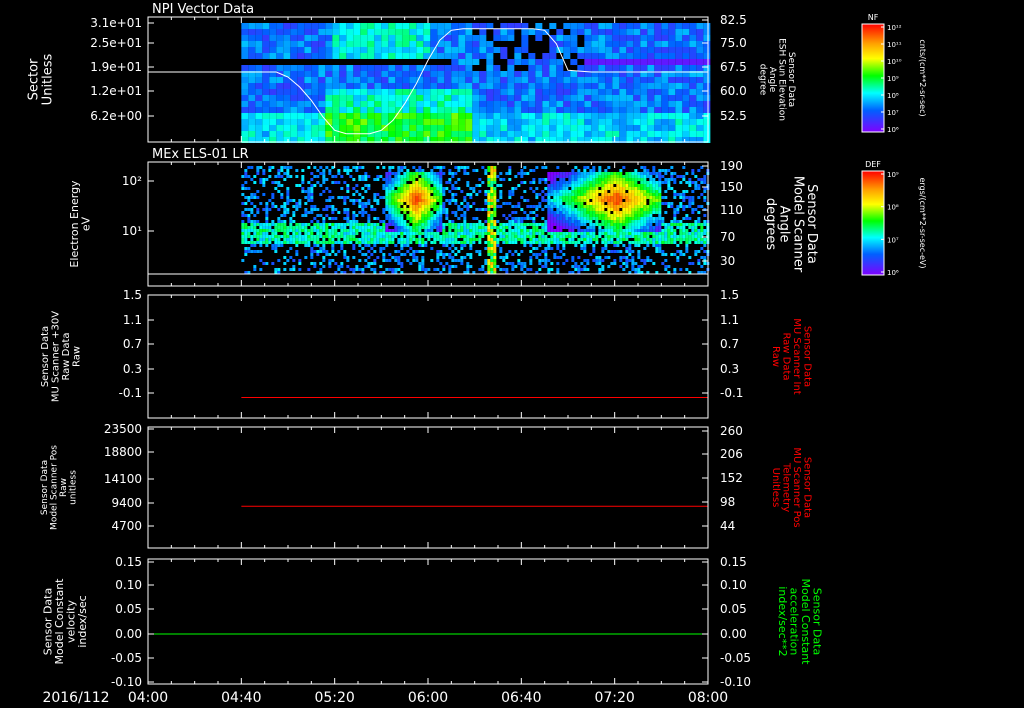 The image size is (1024, 708). I want to click on colorbar-tick-label: 10⁹, so click(893, 79).